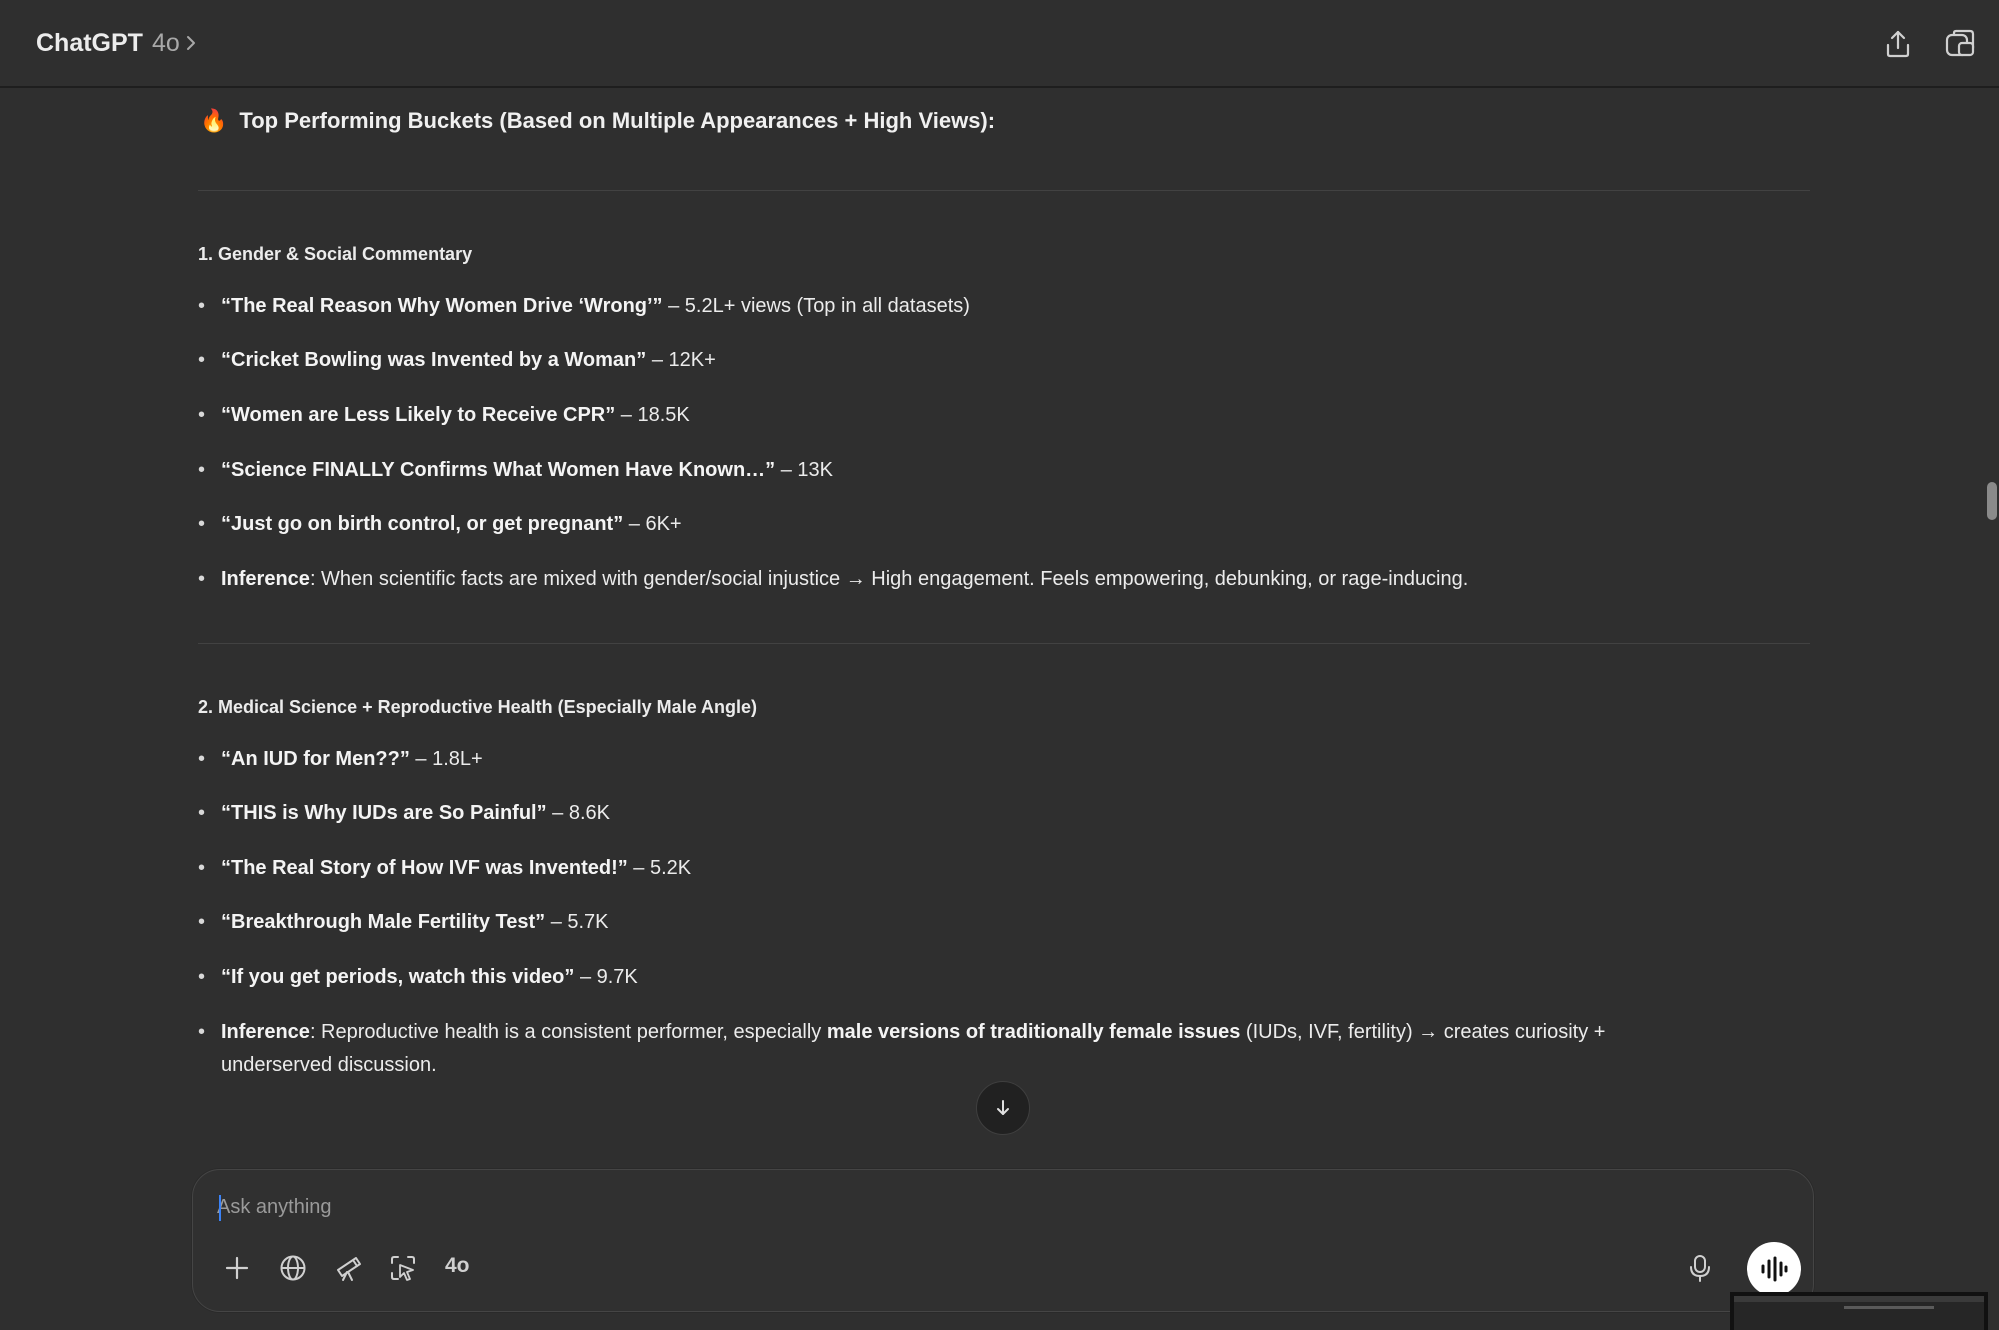  Describe the element at coordinates (1960, 44) in the screenshot. I see `new-chat-icon` at that location.